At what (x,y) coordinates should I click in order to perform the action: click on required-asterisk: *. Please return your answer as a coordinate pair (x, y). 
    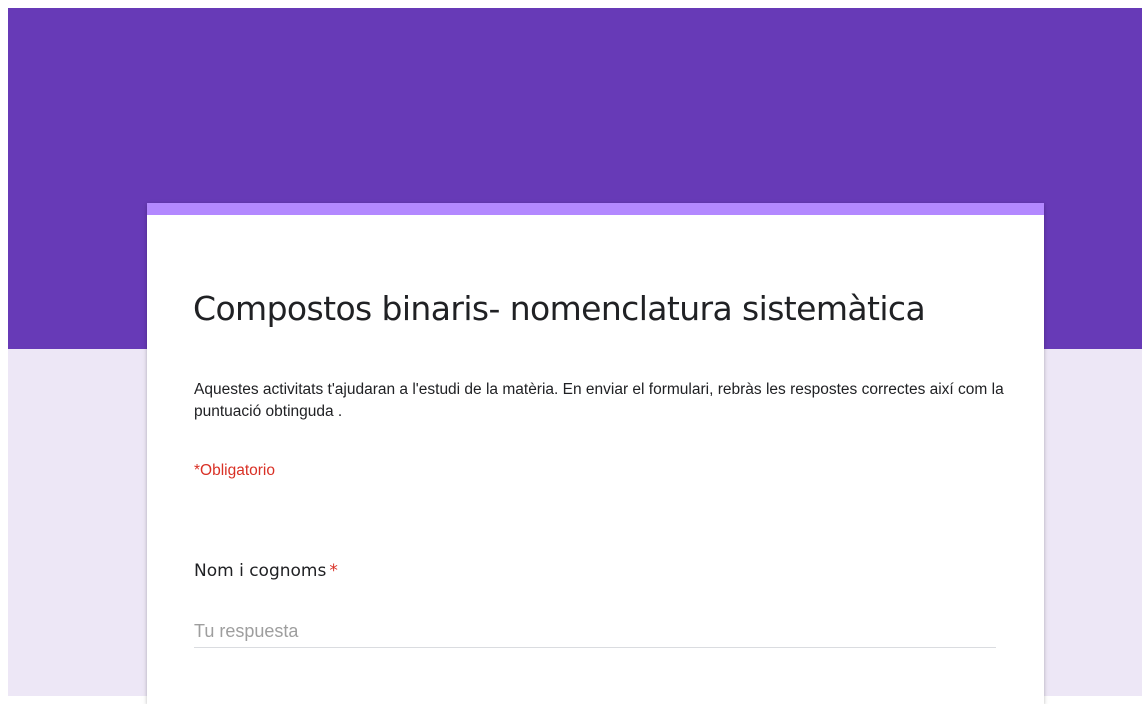
    Looking at the image, I should click on (333, 571).